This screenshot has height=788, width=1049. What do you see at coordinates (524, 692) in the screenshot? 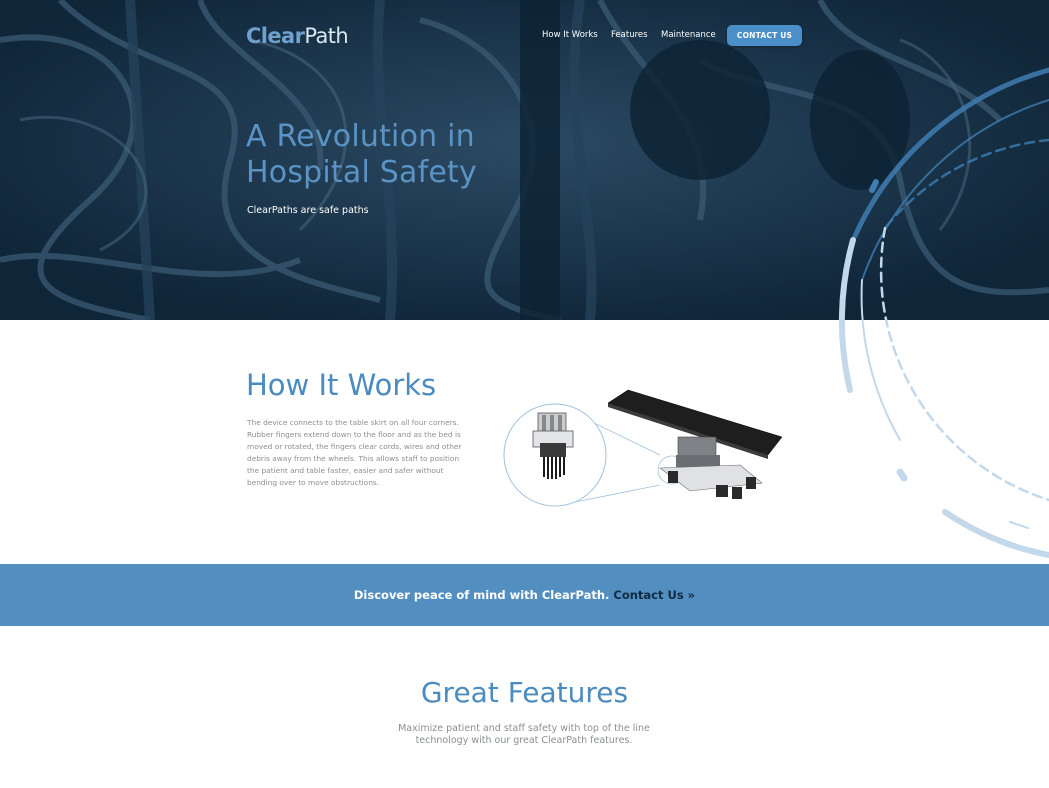
I see `great-features-title: Great Features` at bounding box center [524, 692].